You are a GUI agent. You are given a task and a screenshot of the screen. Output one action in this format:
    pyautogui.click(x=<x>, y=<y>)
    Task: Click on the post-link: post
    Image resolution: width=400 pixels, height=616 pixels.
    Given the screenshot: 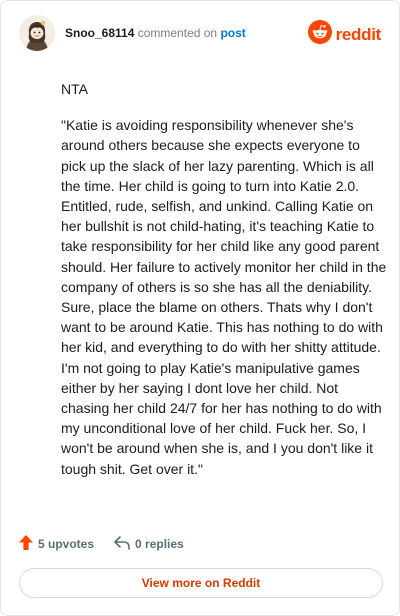 What is the action you would take?
    pyautogui.click(x=232, y=33)
    